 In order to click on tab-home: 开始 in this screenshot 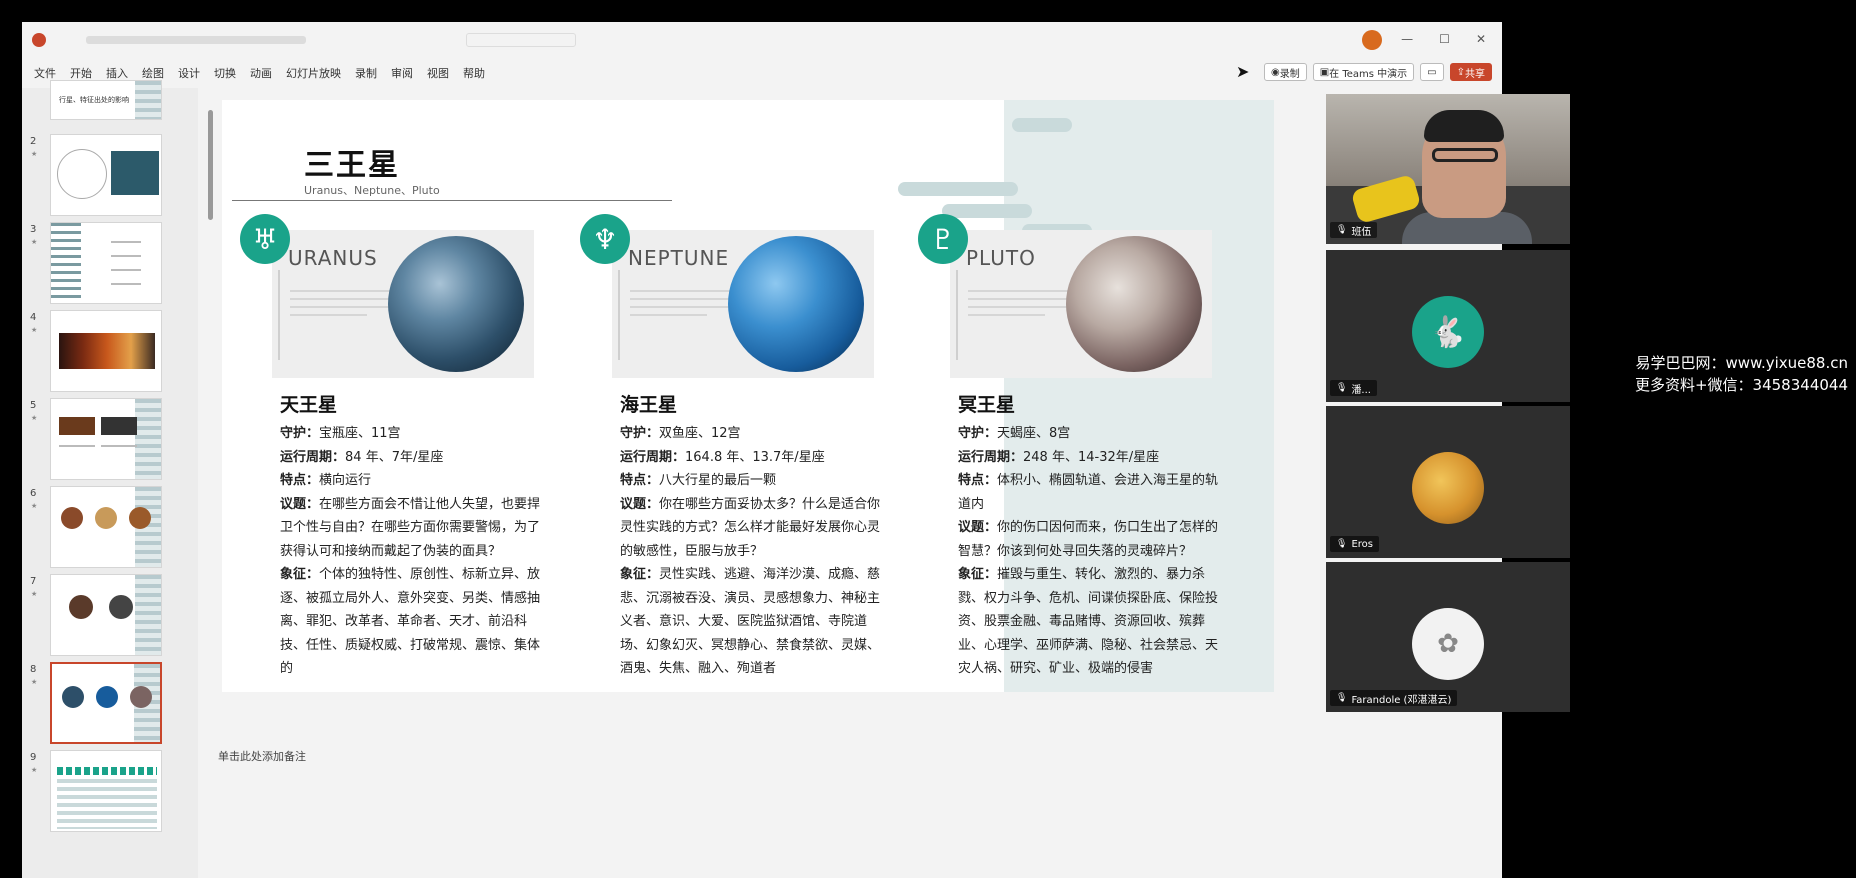, I will do `click(81, 73)`.